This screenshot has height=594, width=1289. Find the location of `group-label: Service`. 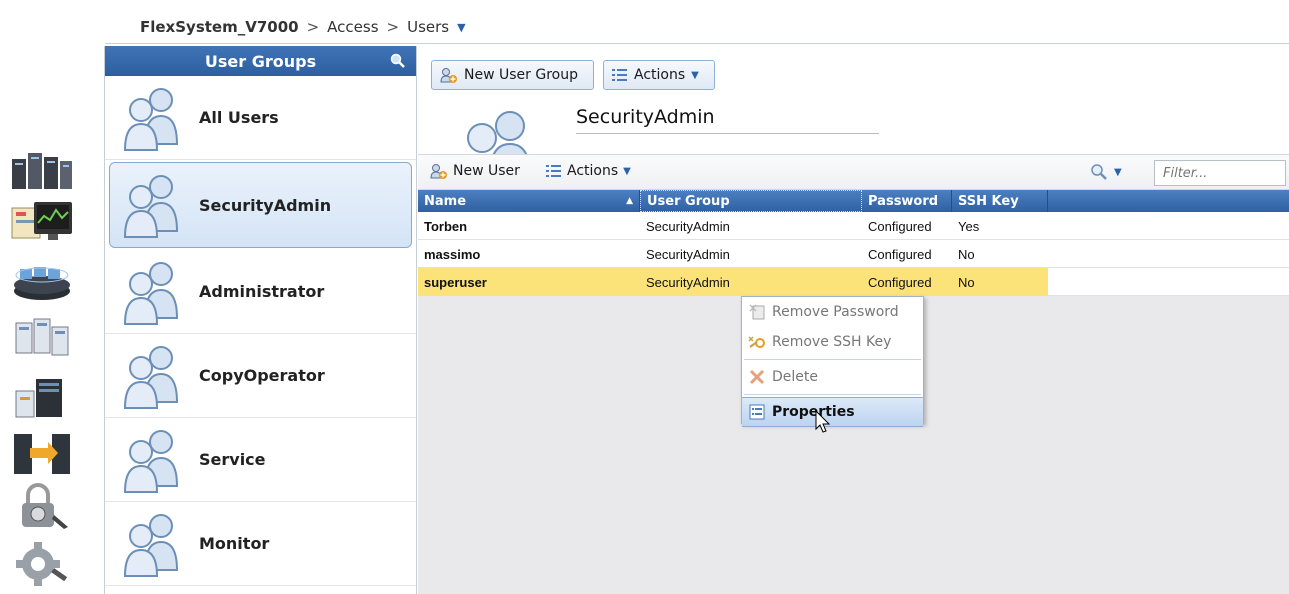

group-label: Service is located at coordinates (232, 459).